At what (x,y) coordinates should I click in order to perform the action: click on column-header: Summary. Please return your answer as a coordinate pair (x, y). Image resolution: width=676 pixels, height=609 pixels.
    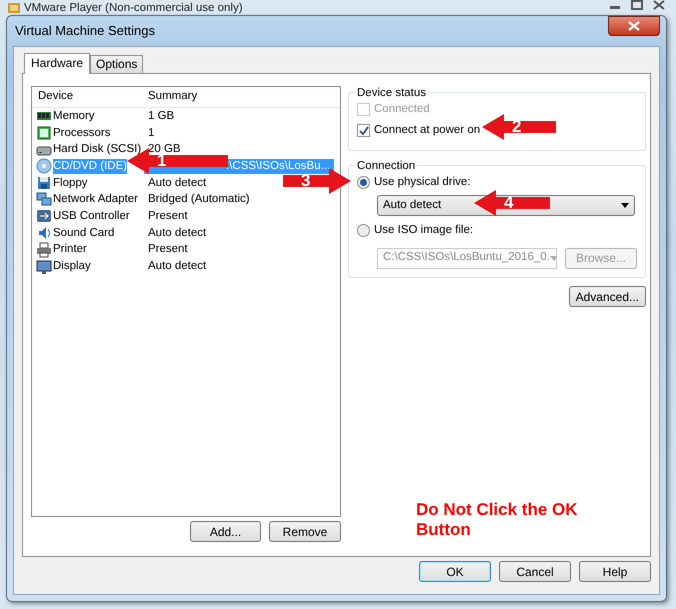
    Looking at the image, I should click on (170, 97).